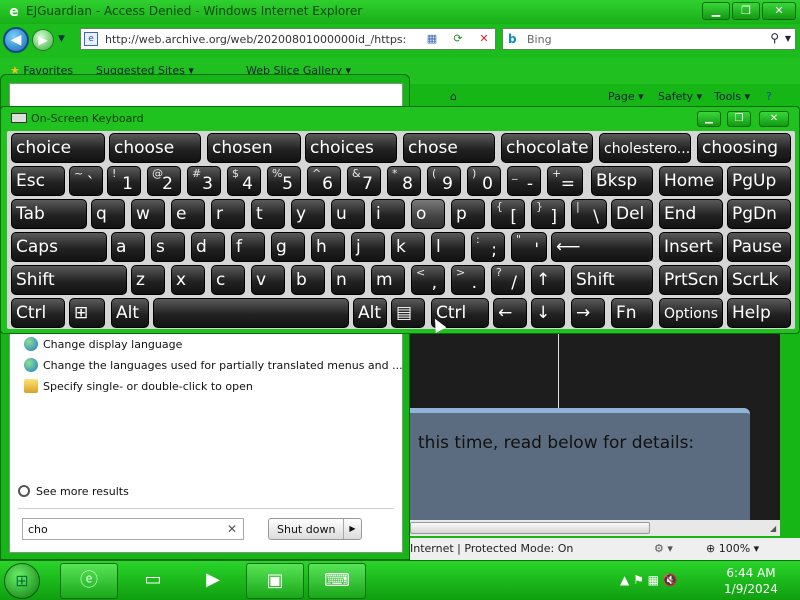  What do you see at coordinates (138, 386) in the screenshot?
I see `search-result-item: Specify single- or double-click to open` at bounding box center [138, 386].